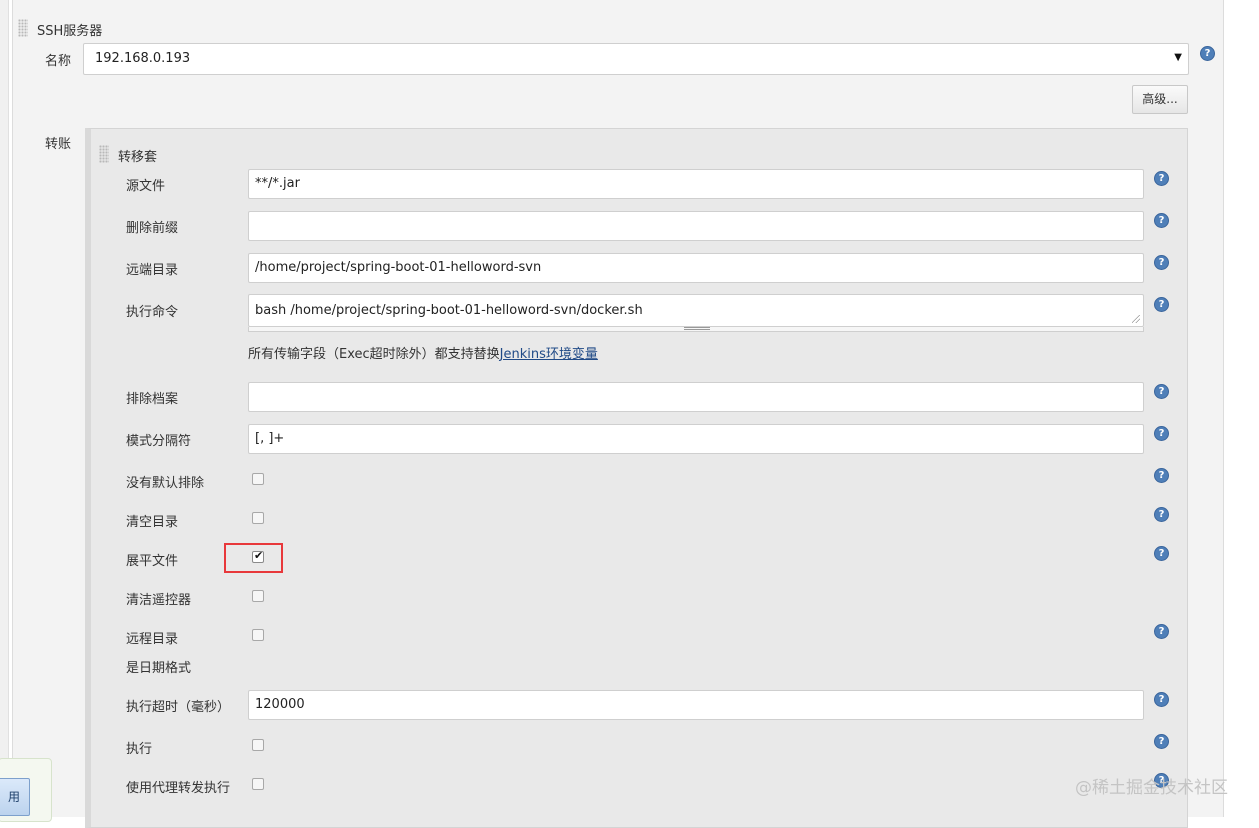 This screenshot has width=1259, height=828. What do you see at coordinates (58, 144) in the screenshot?
I see `transfers-label: 转账` at bounding box center [58, 144].